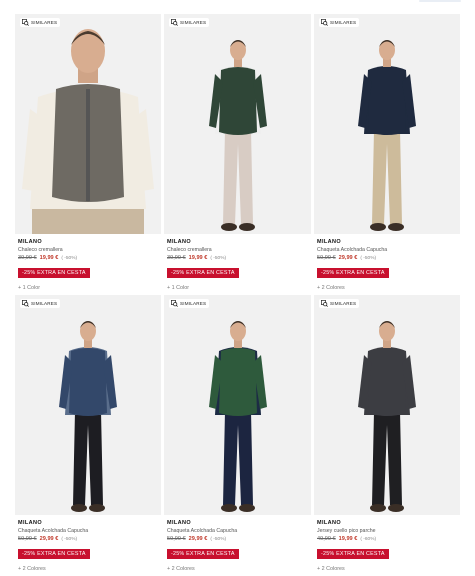  I want to click on product-name: Jersey cuello pico parche, so click(387, 531).